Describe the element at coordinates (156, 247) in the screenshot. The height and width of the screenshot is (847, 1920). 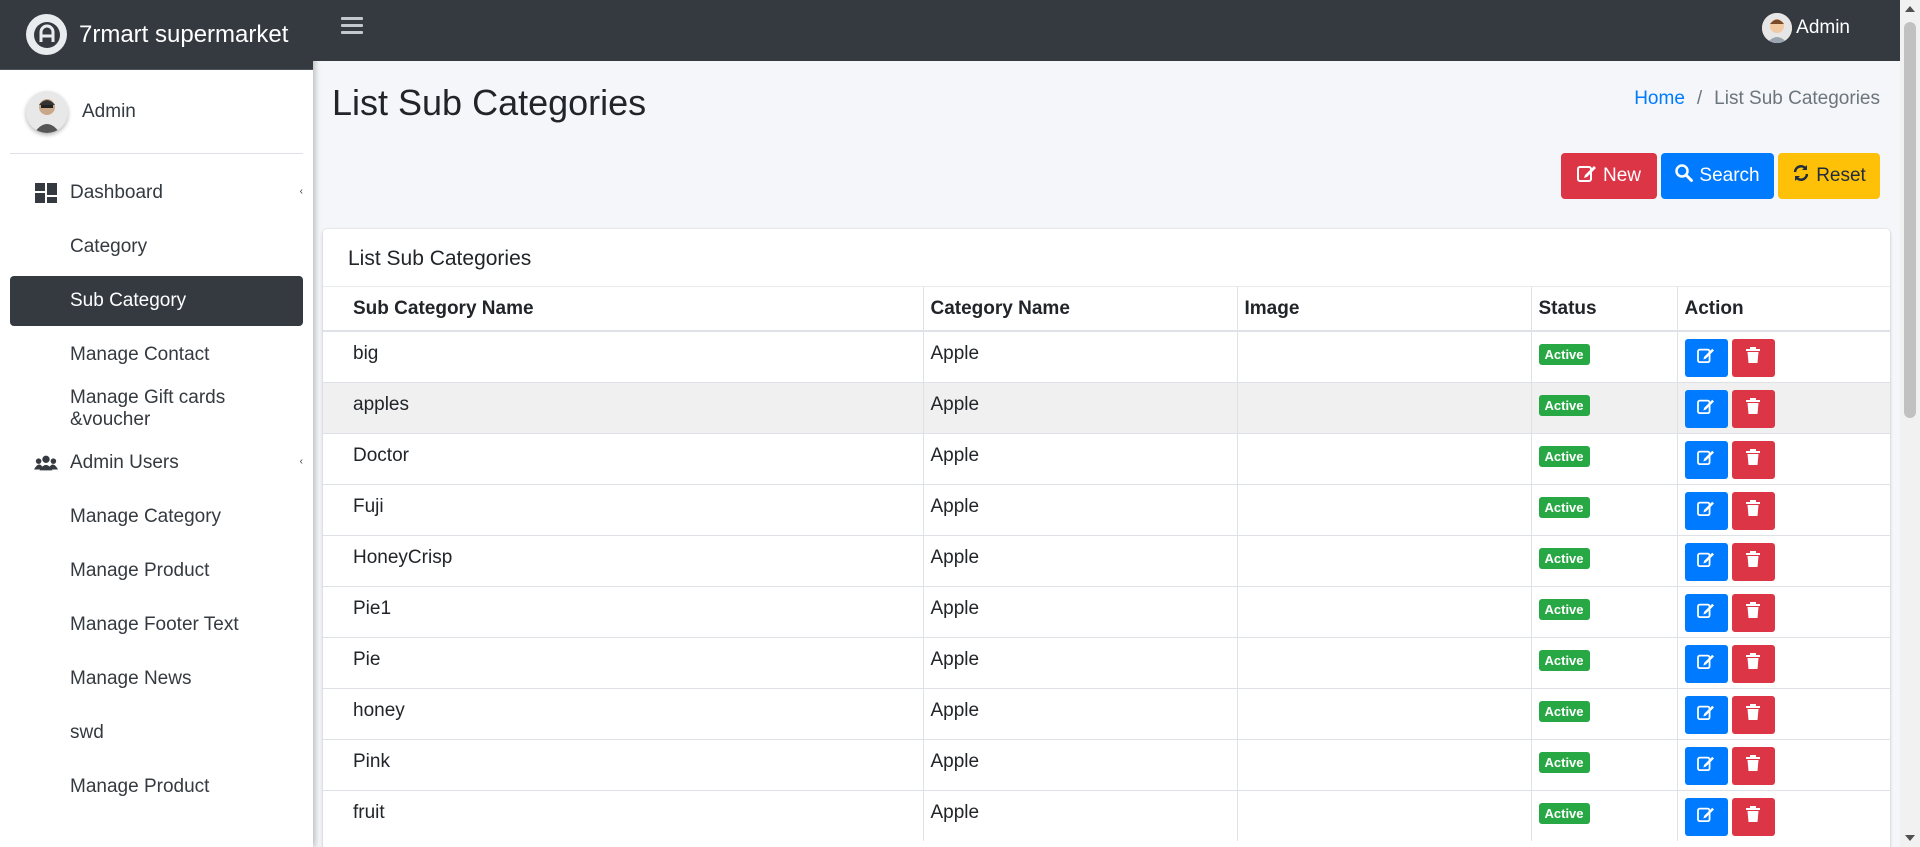
I see `sidebar-item-category: Category` at that location.